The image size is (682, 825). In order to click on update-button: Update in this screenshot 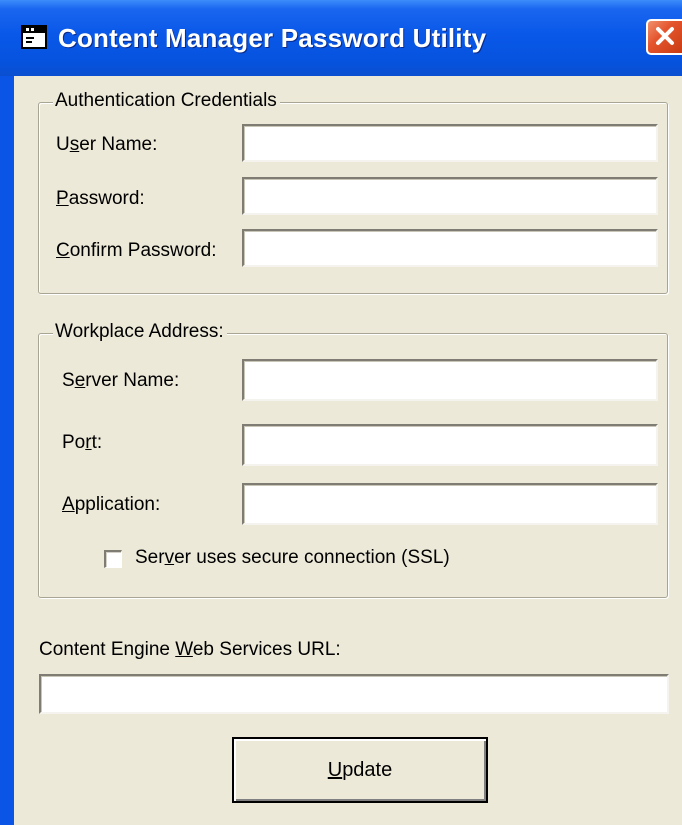, I will do `click(360, 770)`.